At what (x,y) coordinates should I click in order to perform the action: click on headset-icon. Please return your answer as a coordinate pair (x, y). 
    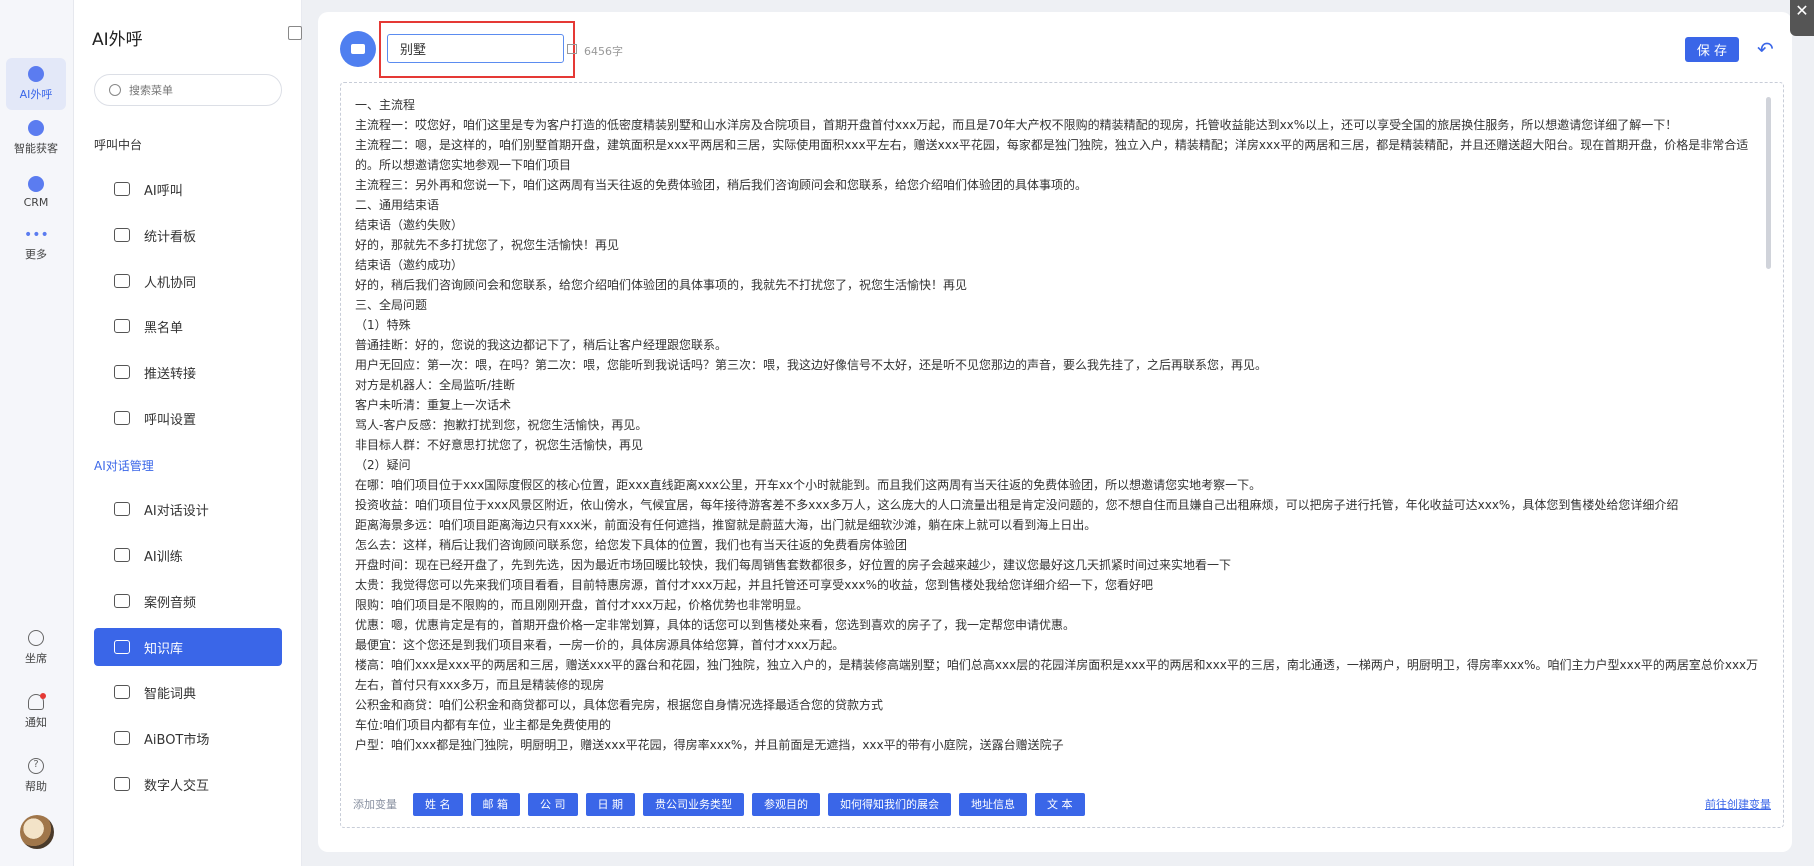
    Looking at the image, I should click on (36, 638).